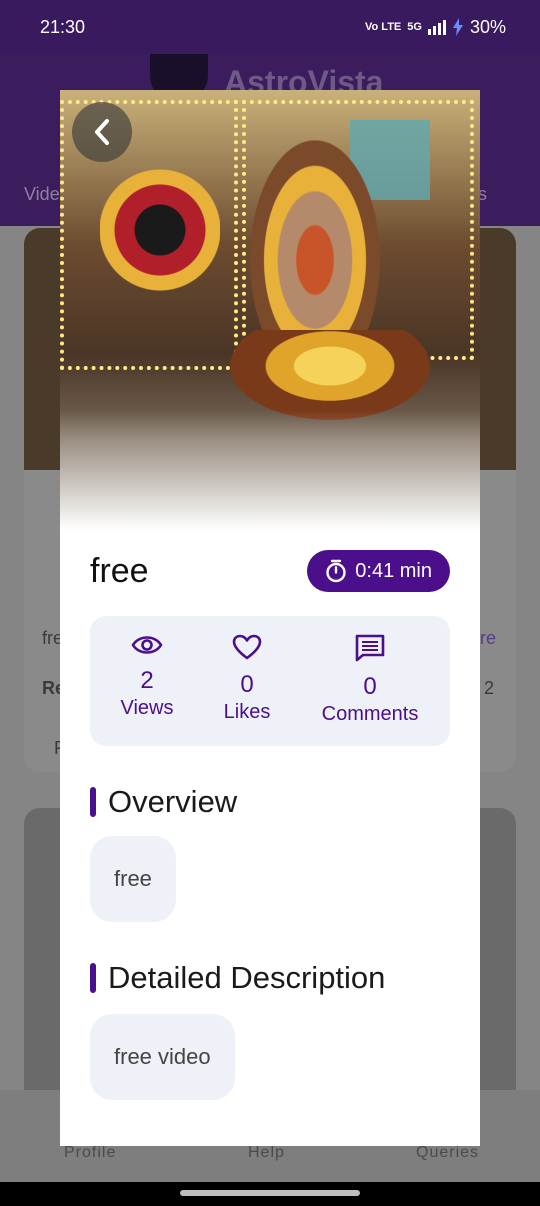 Image resolution: width=540 pixels, height=1206 pixels. Describe the element at coordinates (247, 712) in the screenshot. I see `likes-label: Likes` at that location.